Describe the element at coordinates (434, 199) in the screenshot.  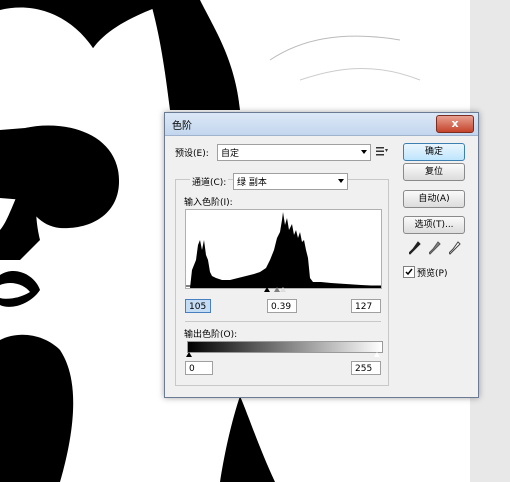
I see `auto-button: 自动(A)` at that location.